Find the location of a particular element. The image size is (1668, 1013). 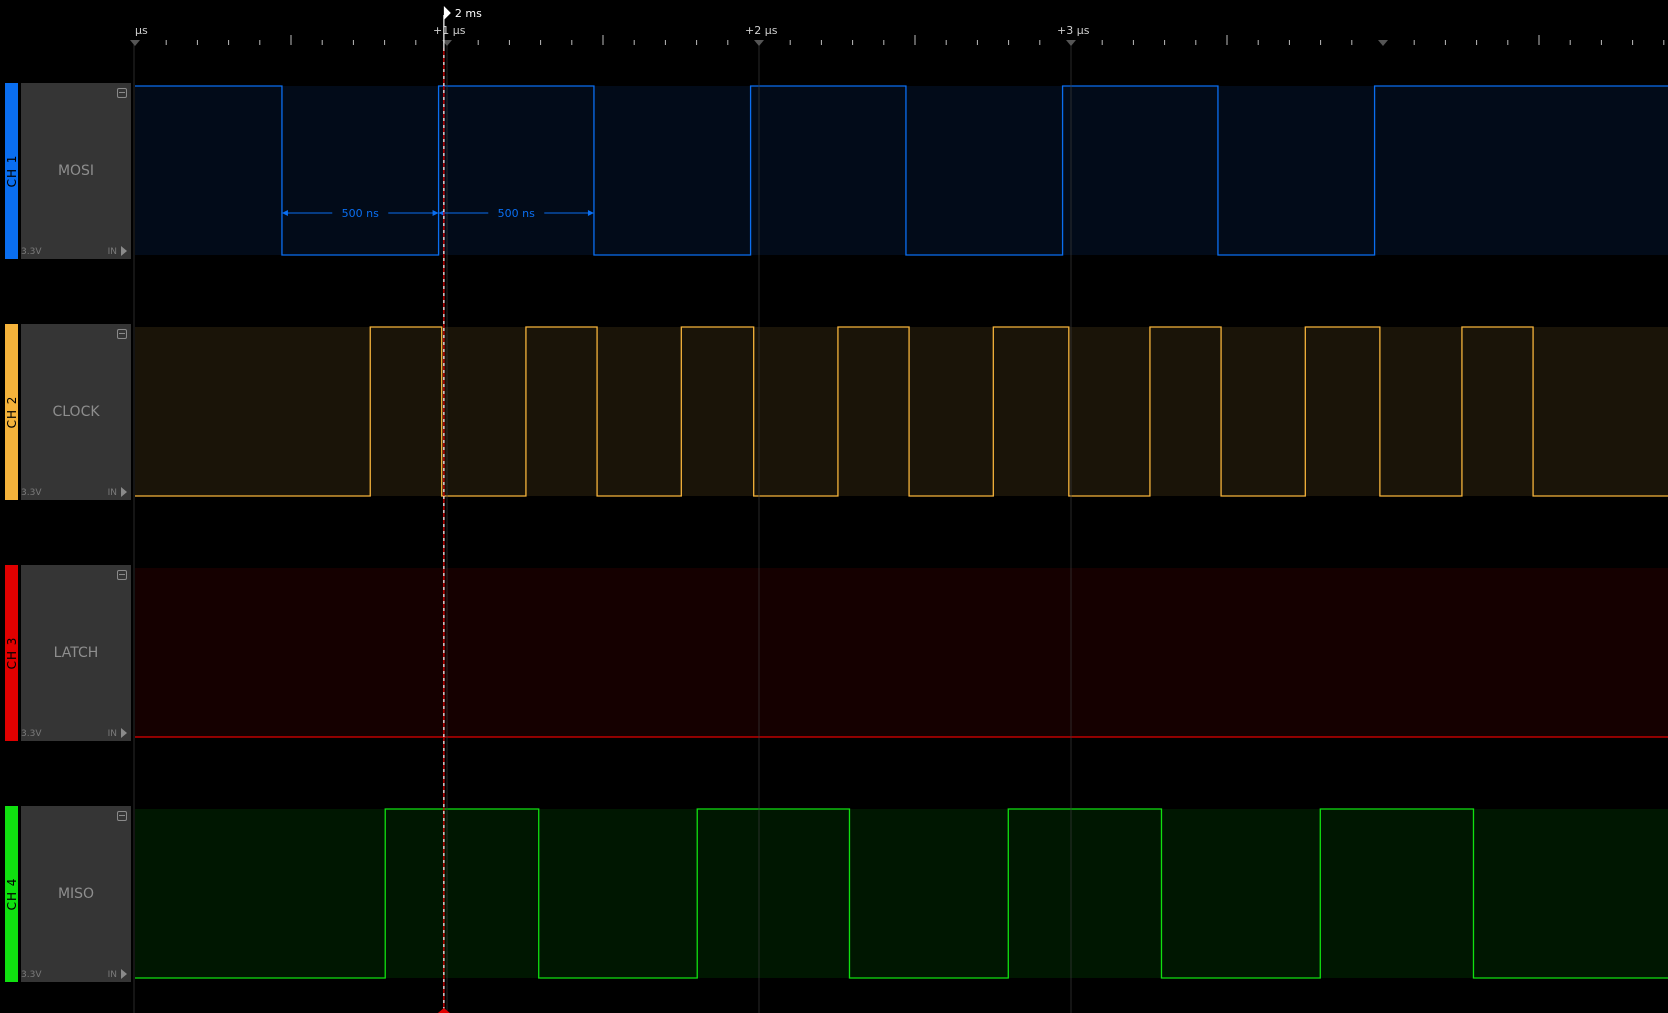

channel-1-strip-label: CH 1 is located at coordinates (11, 171).